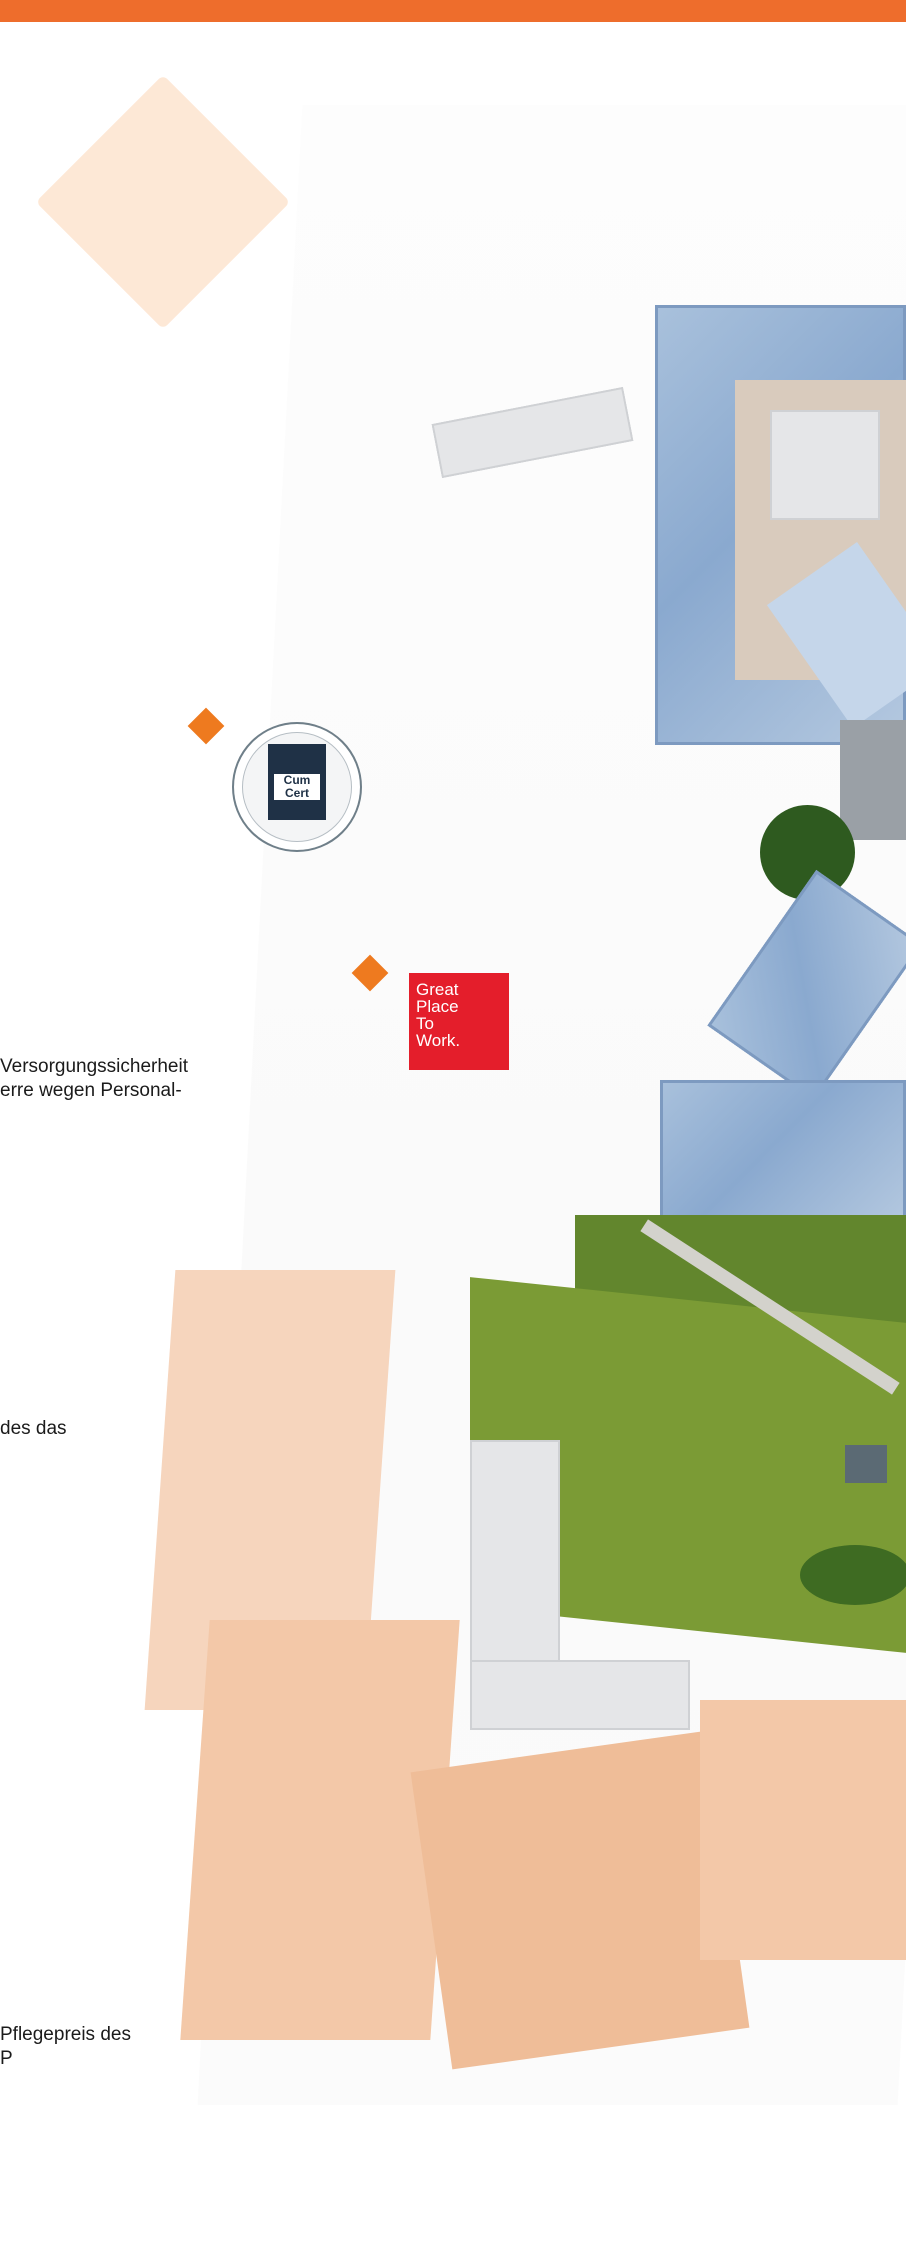  I want to click on gptw-line-4: Work., so click(438, 1040).